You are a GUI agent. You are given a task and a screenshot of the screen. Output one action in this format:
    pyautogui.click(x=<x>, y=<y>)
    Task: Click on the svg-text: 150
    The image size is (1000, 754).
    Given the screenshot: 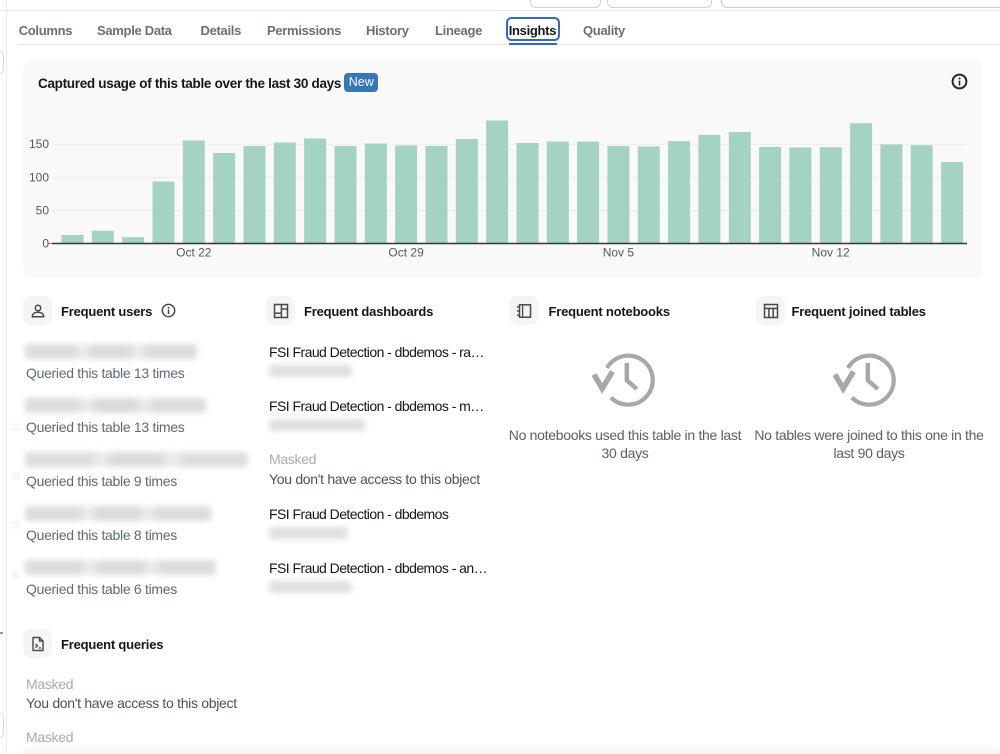 What is the action you would take?
    pyautogui.click(x=39, y=144)
    